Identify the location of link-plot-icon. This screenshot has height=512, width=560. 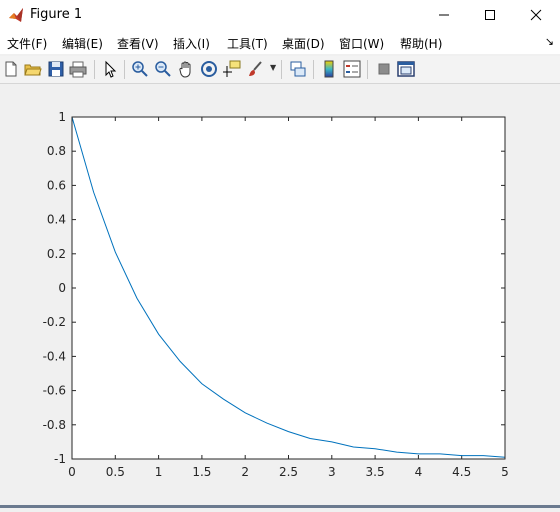
(298, 69).